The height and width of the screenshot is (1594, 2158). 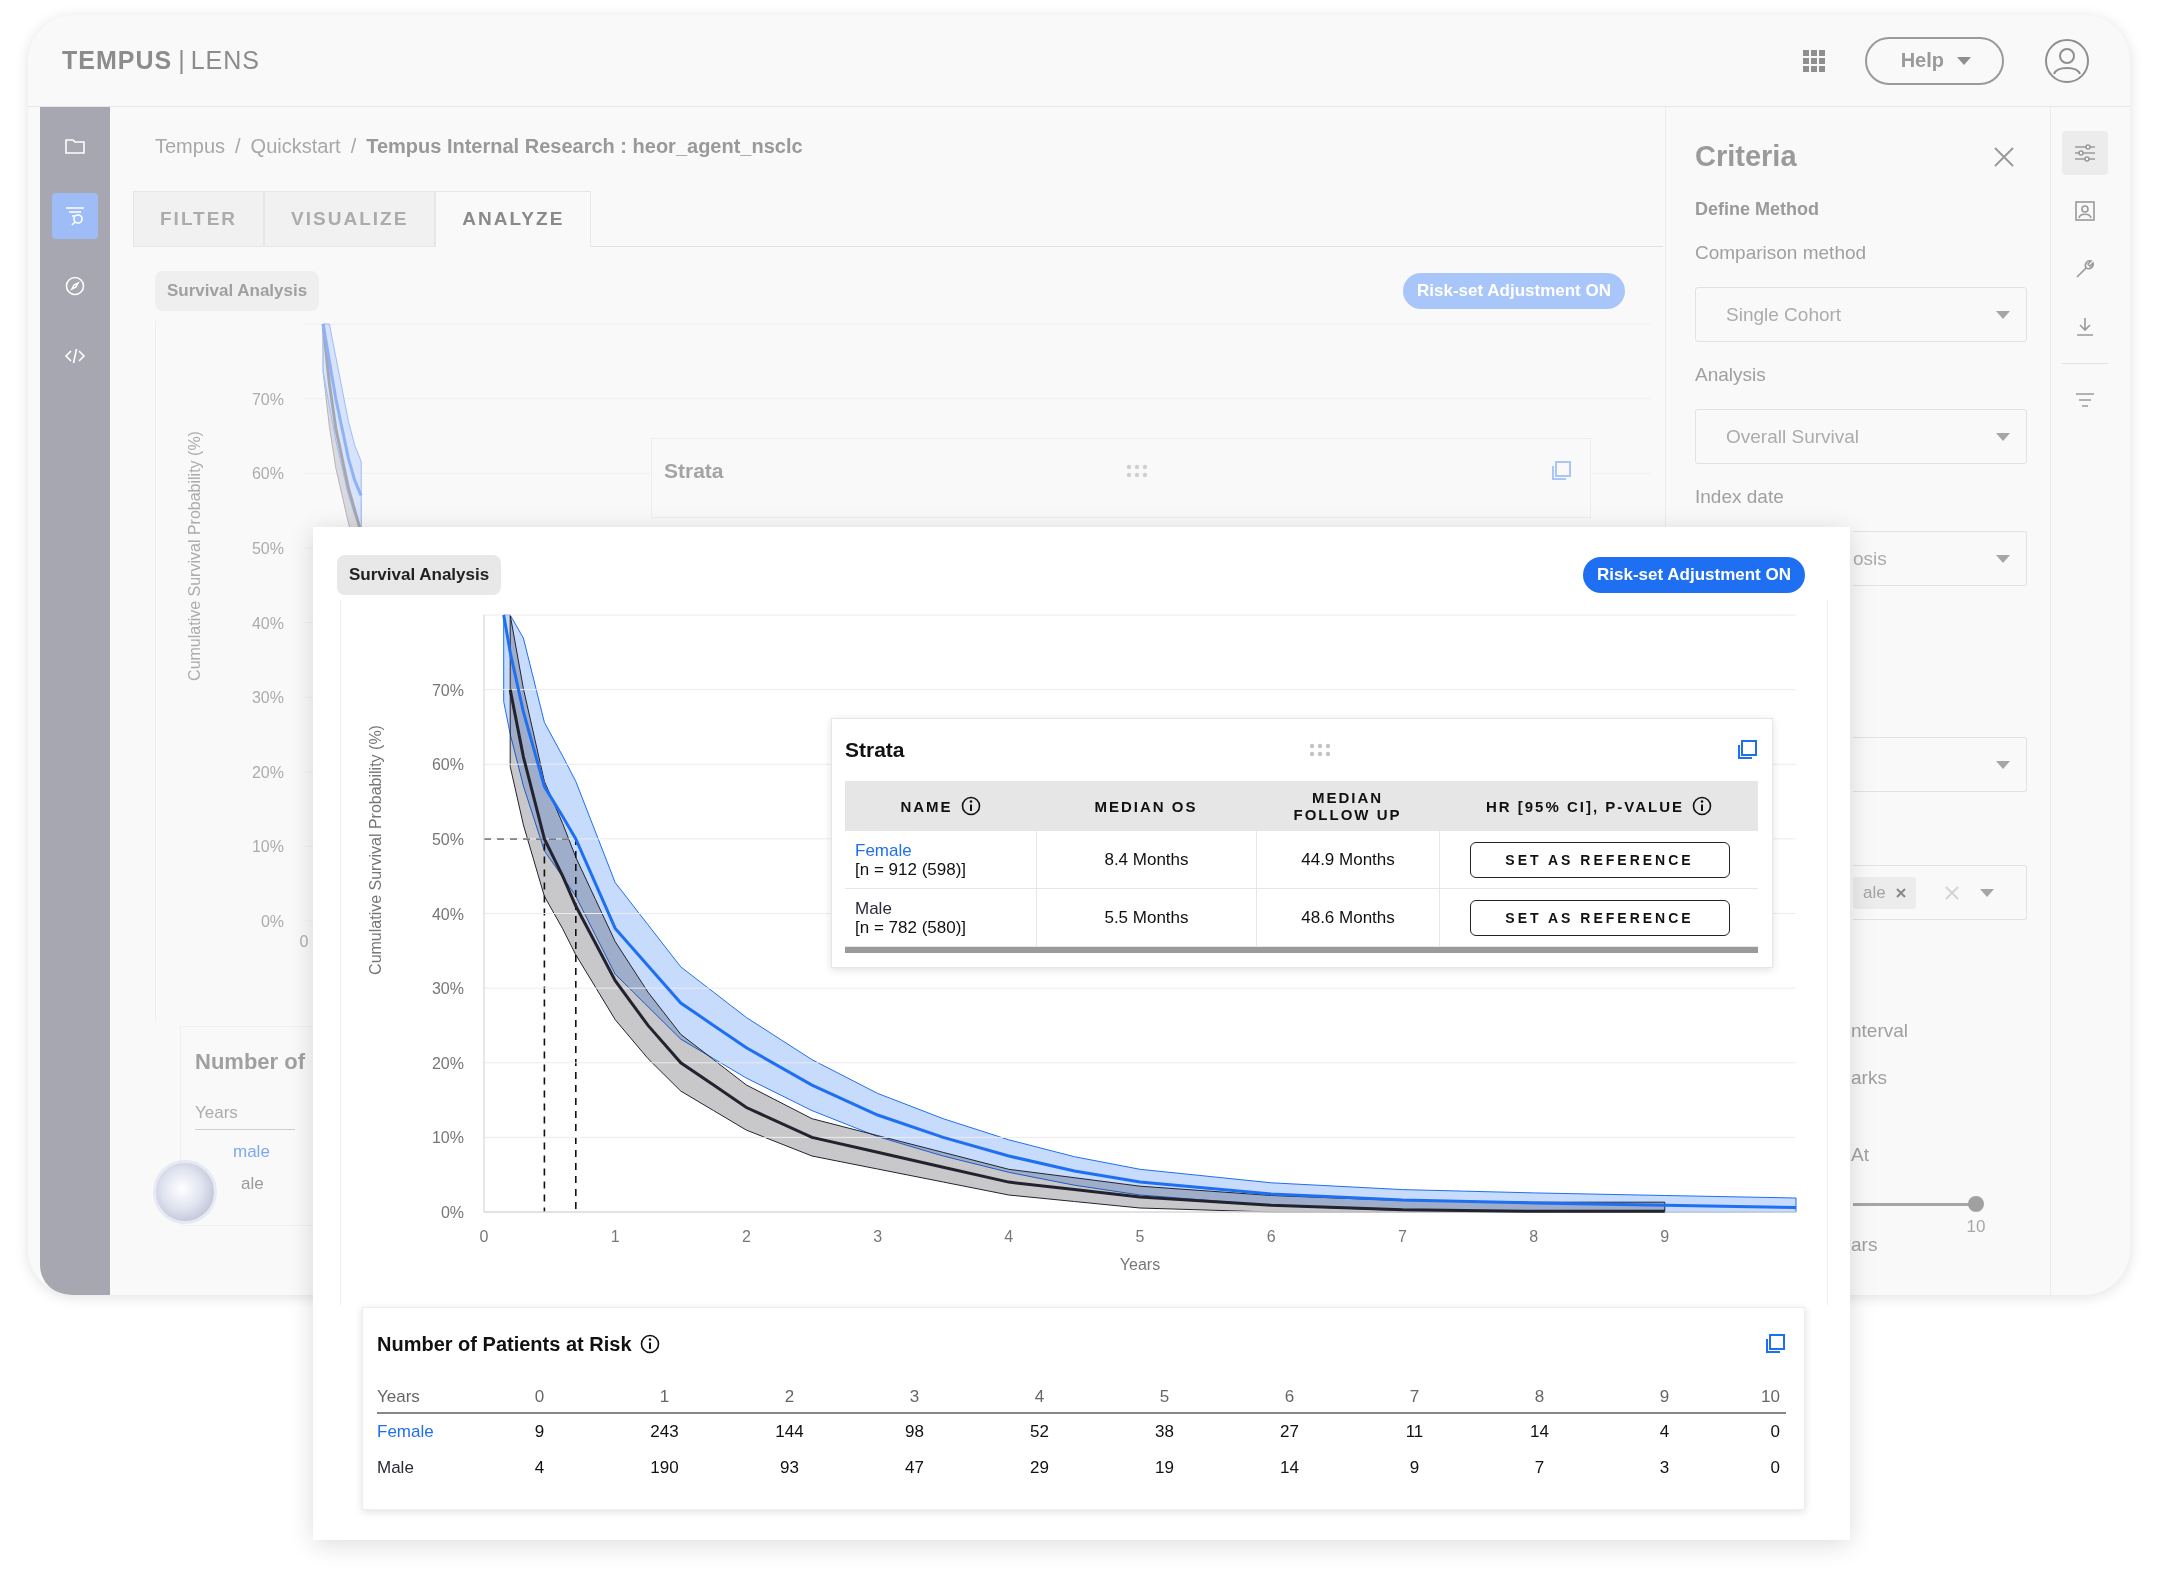 I want to click on y-tick-label: 70%, so click(x=447, y=690).